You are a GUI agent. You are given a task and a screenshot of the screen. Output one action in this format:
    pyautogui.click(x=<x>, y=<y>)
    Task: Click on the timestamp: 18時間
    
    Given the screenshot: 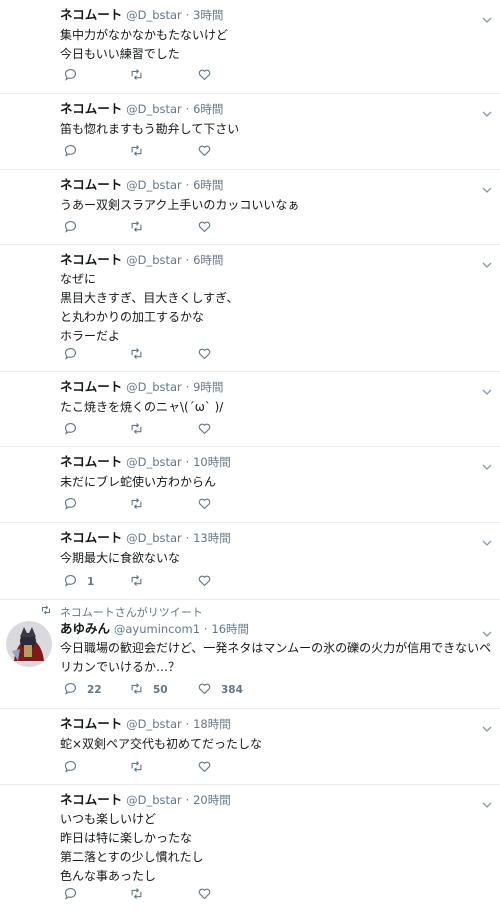 What is the action you would take?
    pyautogui.click(x=212, y=724)
    